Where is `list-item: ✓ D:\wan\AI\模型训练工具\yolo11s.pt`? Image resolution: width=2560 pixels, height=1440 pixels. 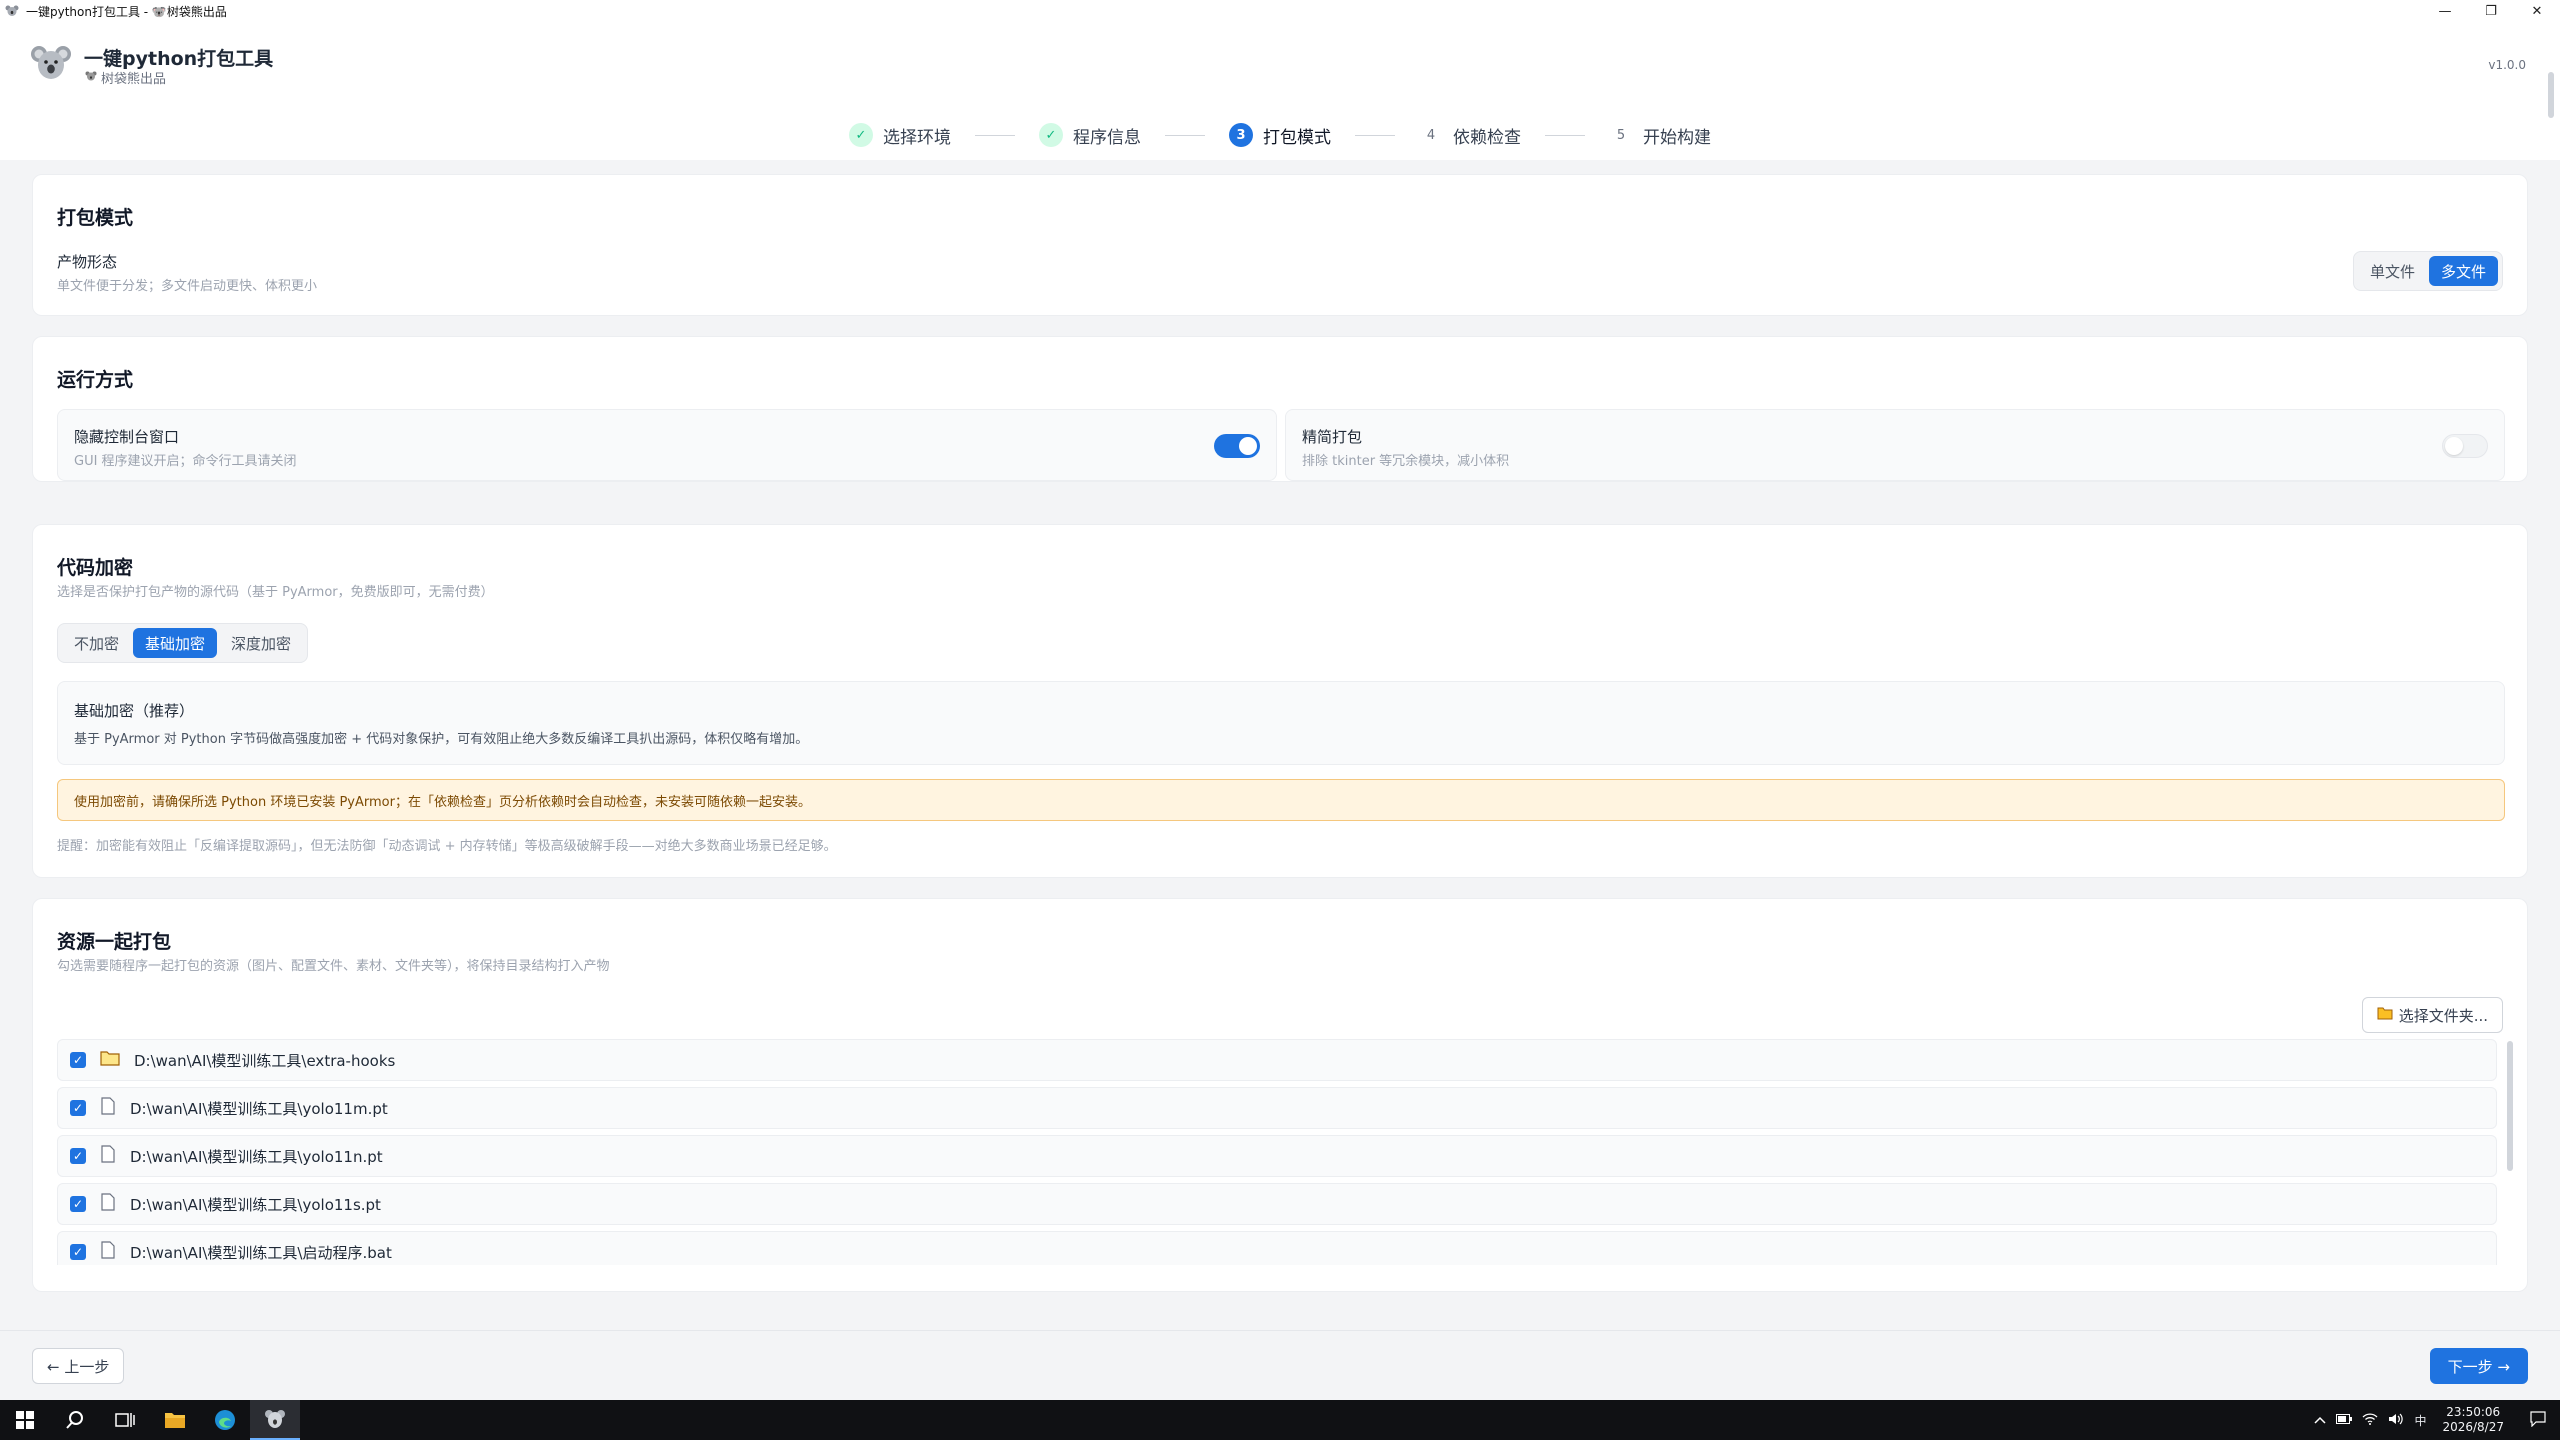 list-item: ✓ D:\wan\AI\模型训练工具\yolo11s.pt is located at coordinates (1277, 1204).